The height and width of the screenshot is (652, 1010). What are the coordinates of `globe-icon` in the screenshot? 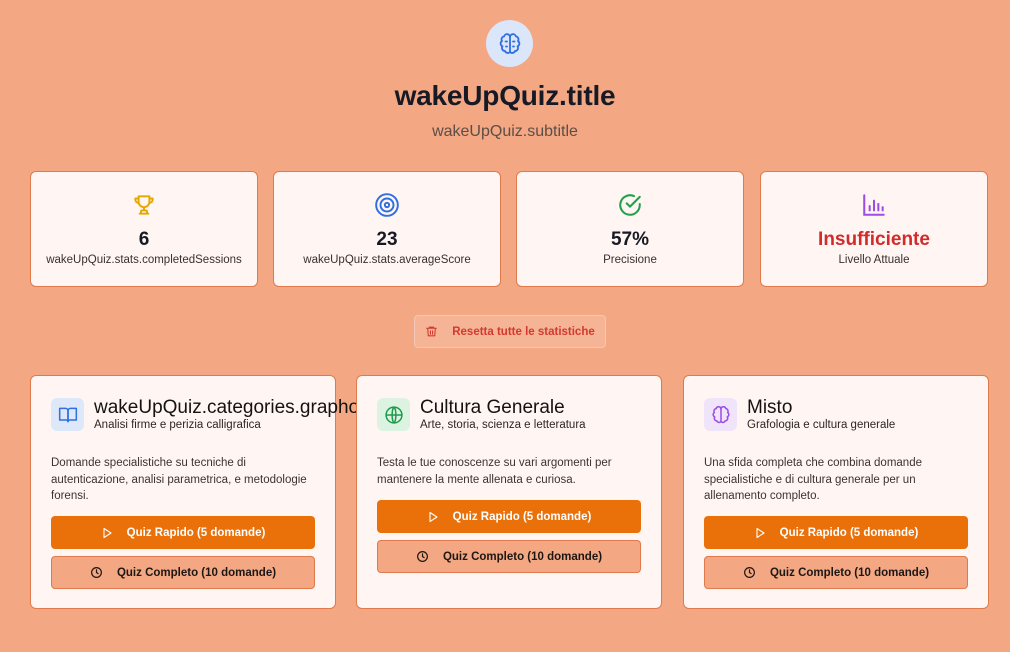 It's located at (393, 414).